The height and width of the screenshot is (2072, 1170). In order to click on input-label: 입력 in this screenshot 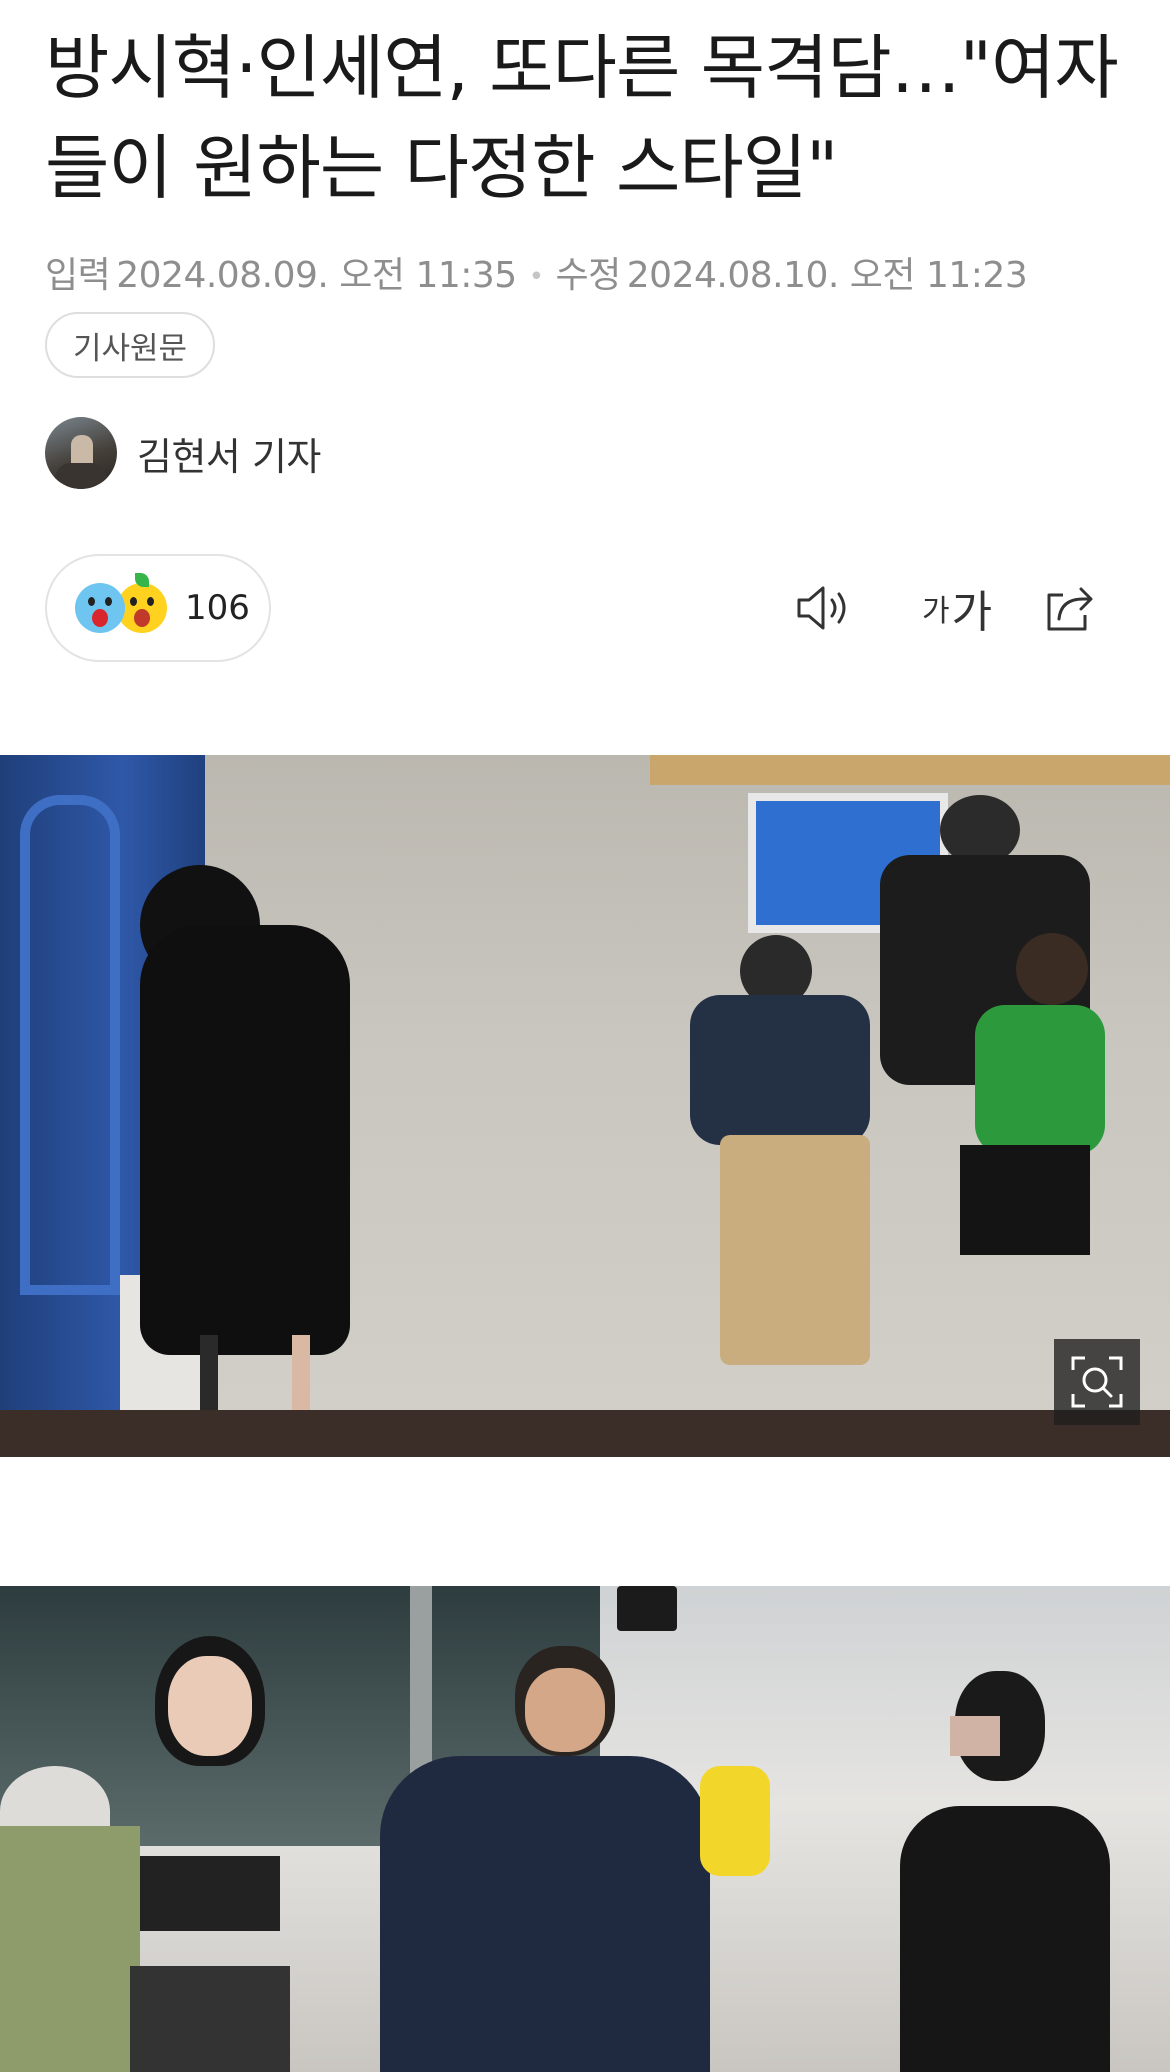, I will do `click(78, 275)`.